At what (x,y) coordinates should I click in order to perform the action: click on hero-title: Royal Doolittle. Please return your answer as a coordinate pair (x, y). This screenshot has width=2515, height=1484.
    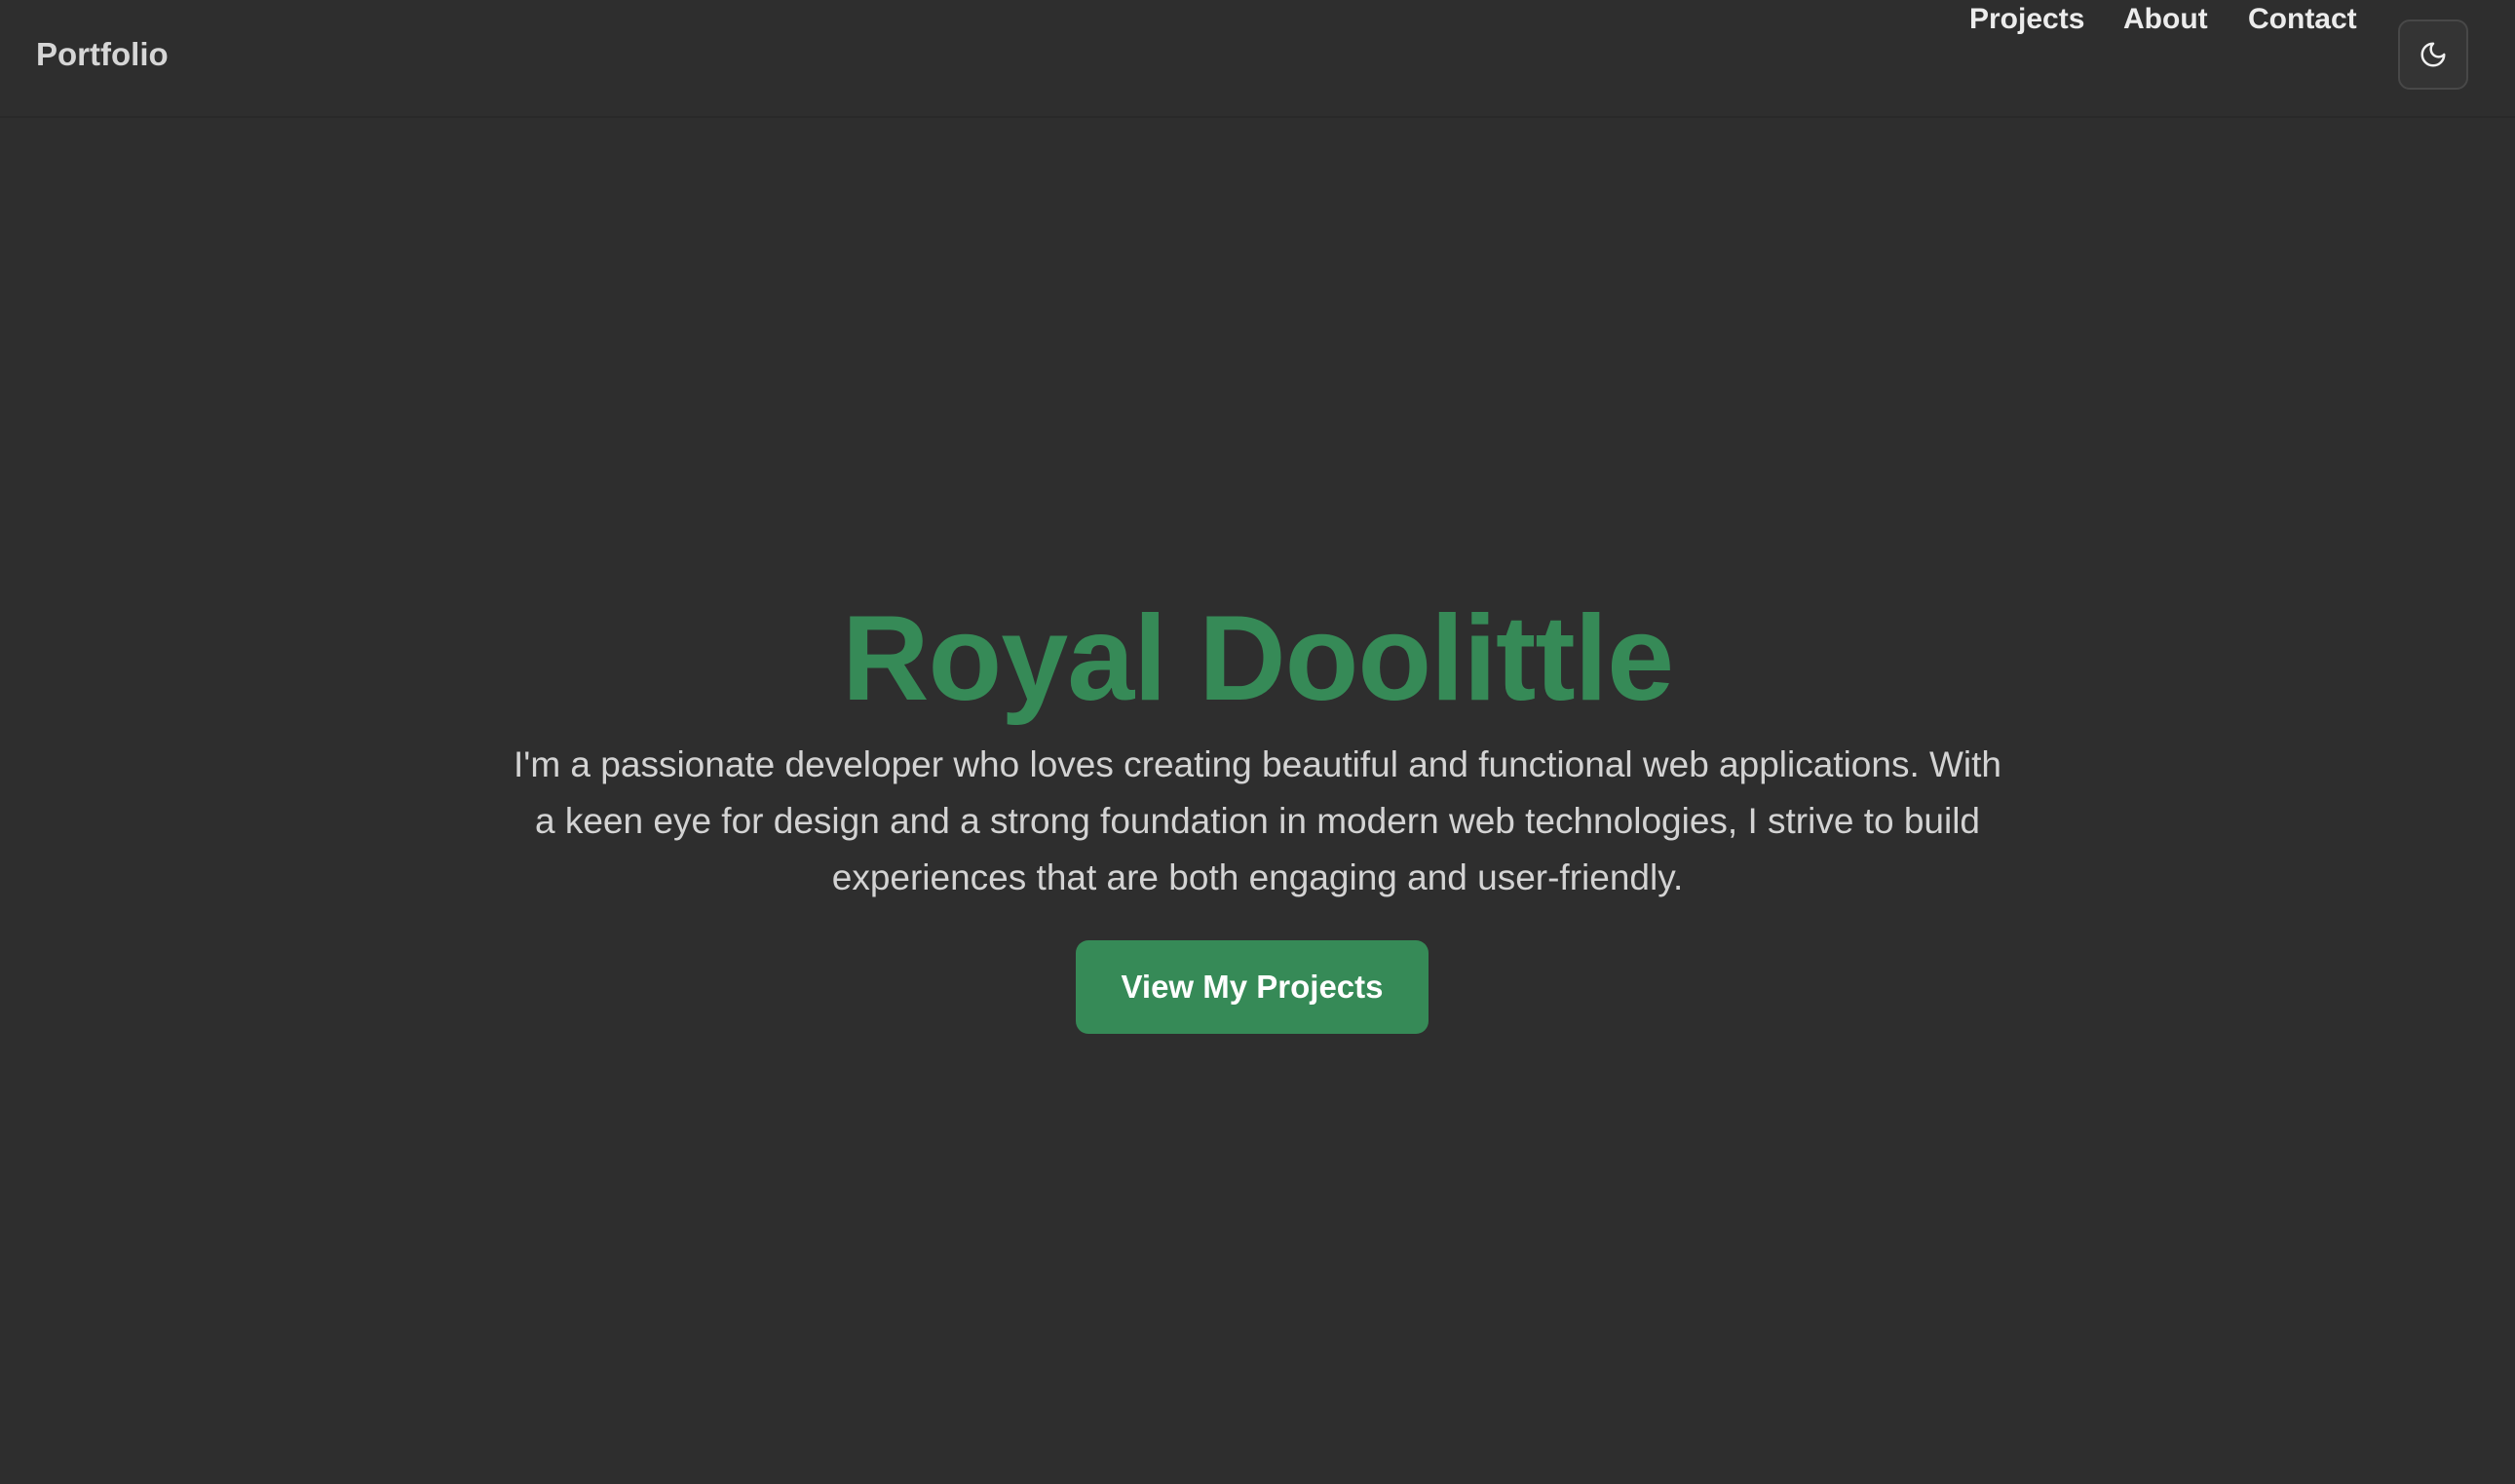
    Looking at the image, I should click on (1257, 658).